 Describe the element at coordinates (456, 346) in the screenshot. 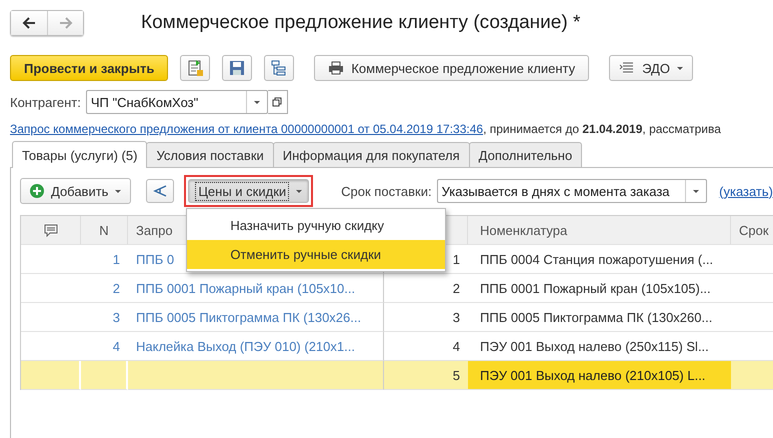

I see `table-cell: 4` at that location.